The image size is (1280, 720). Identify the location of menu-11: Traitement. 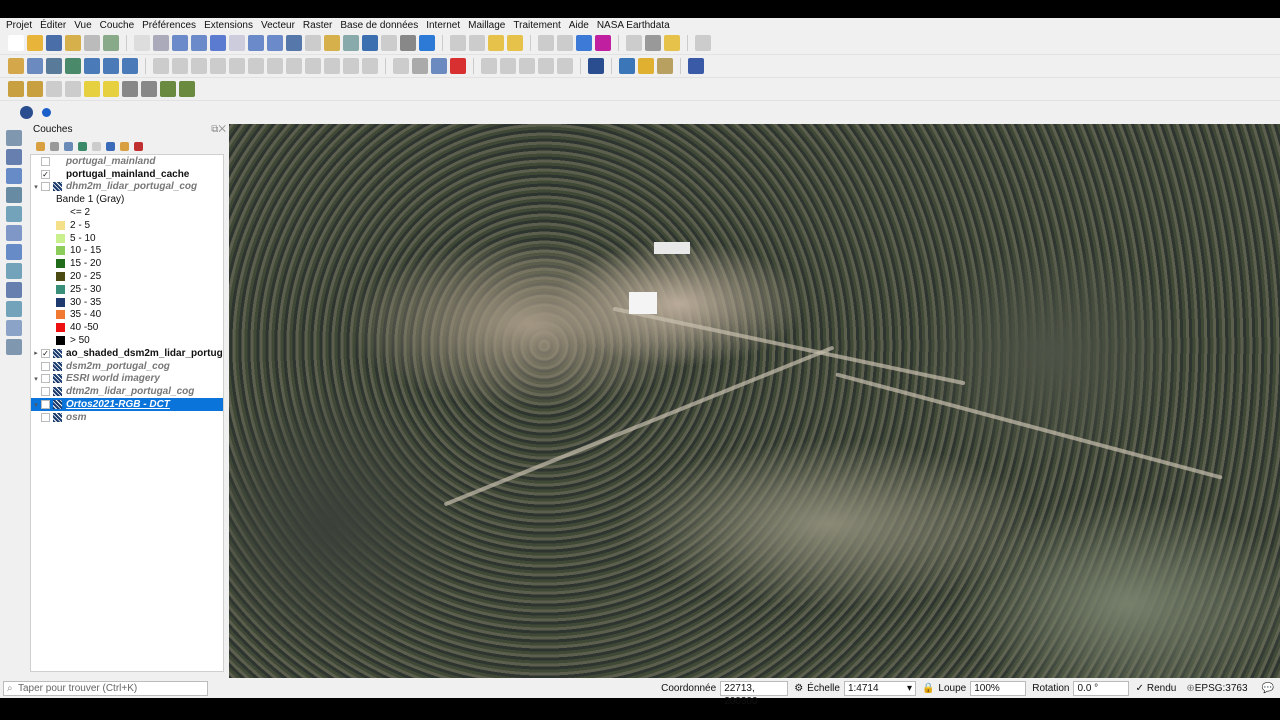
(536, 25).